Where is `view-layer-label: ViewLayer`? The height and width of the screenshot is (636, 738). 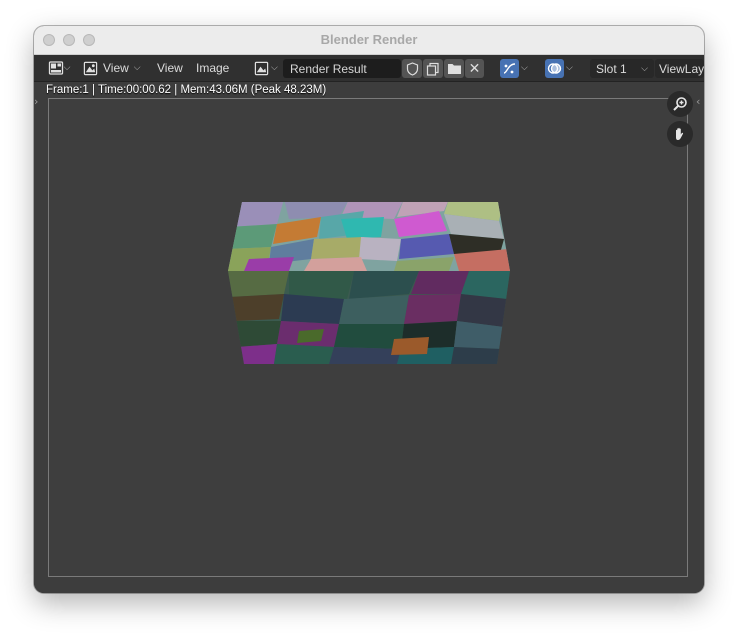 view-layer-label: ViewLayer is located at coordinates (681, 68).